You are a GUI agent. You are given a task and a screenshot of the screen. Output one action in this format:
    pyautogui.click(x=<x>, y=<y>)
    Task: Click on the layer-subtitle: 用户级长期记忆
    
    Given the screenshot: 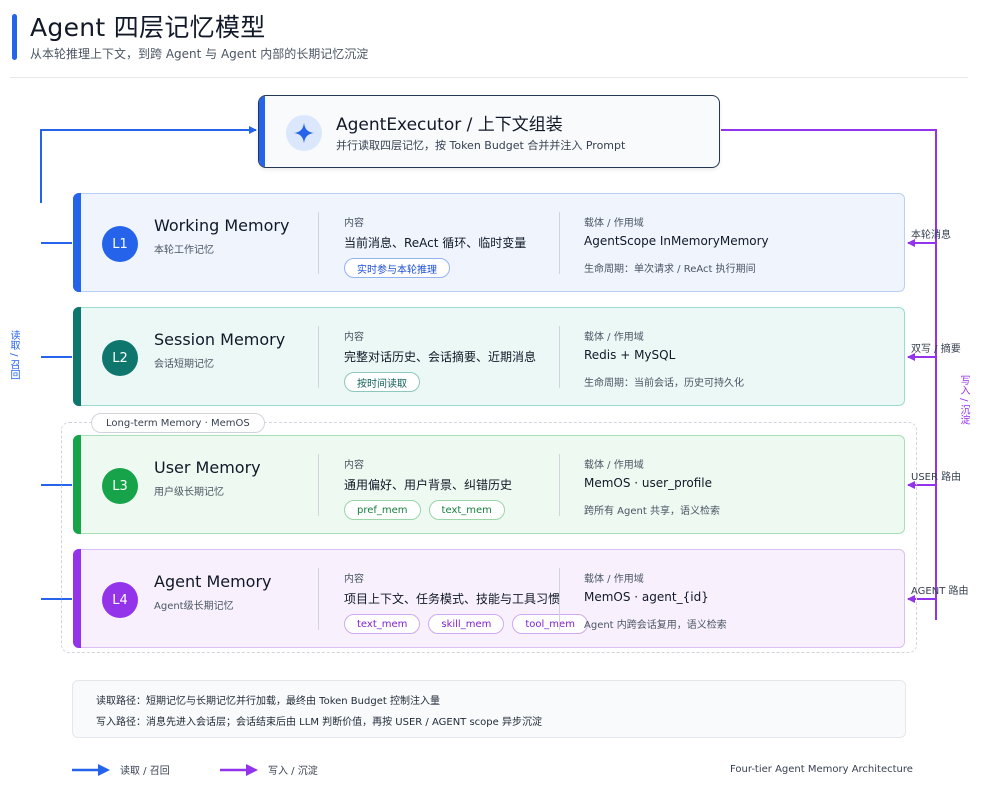 What is the action you would take?
    pyautogui.click(x=189, y=492)
    